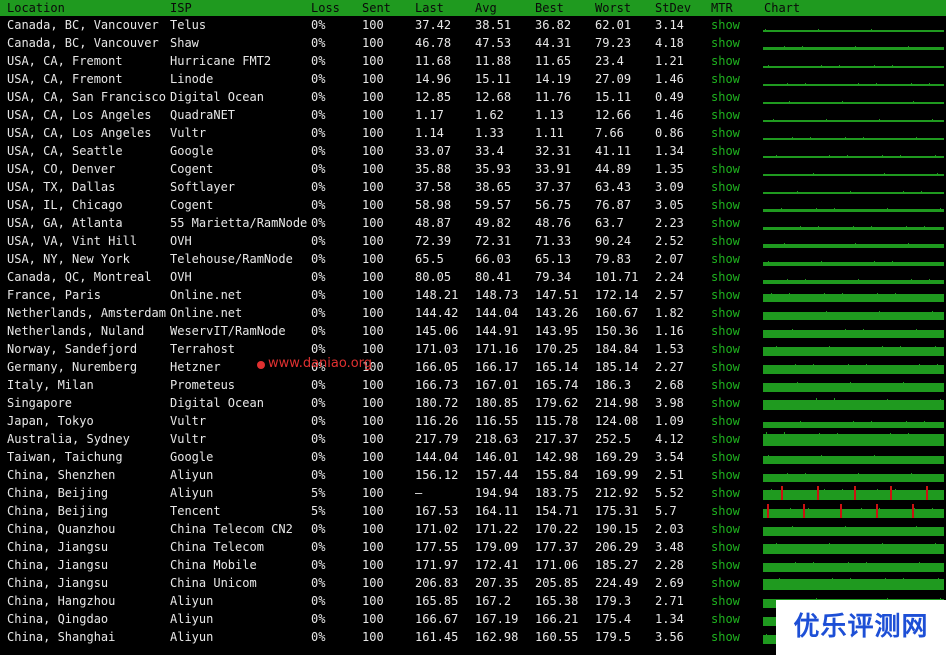 The height and width of the screenshot is (655, 946). I want to click on cell-isp: Vultr, so click(188, 133).